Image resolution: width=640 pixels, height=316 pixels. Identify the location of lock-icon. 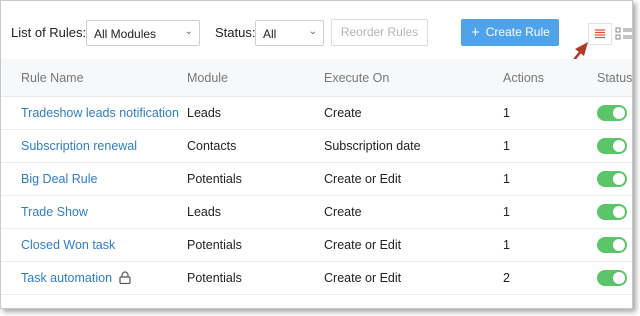
(125, 277).